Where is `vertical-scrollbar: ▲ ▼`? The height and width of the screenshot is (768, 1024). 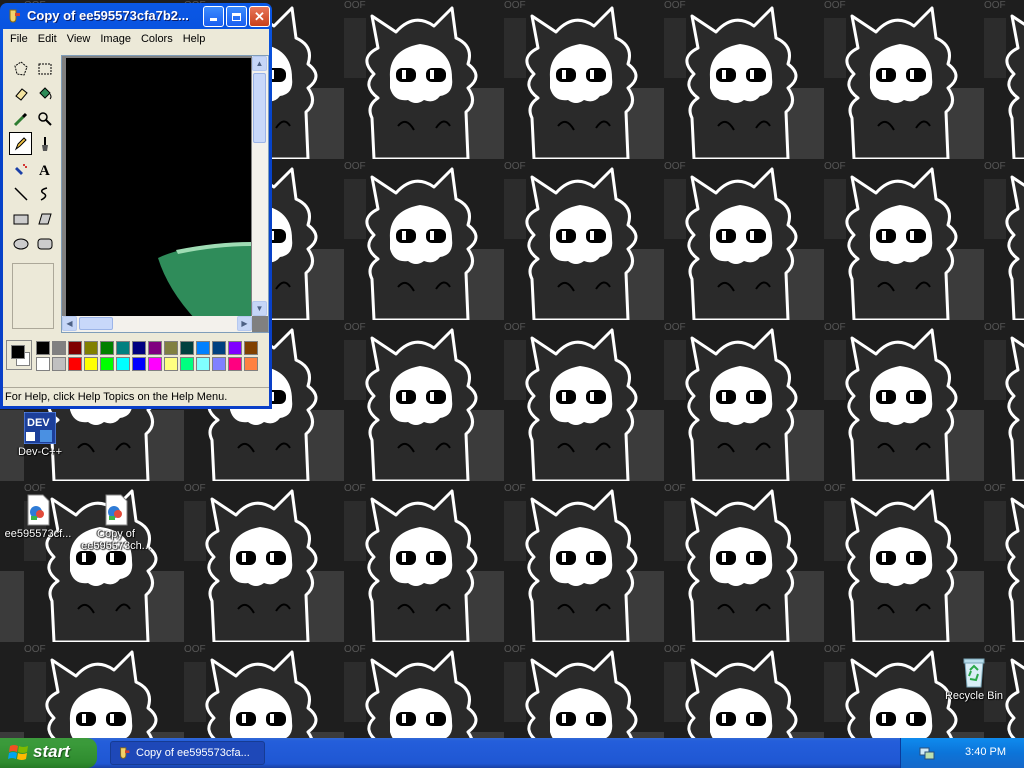 vertical-scrollbar: ▲ ▼ is located at coordinates (260, 186).